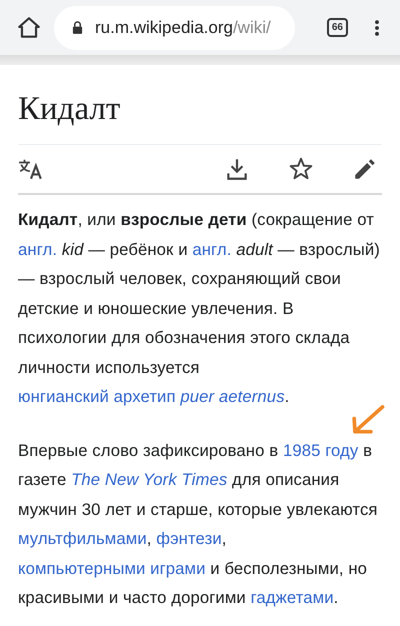 This screenshot has height=626, width=400. Describe the element at coordinates (320, 450) in the screenshot. I see `link: 1985 году` at that location.